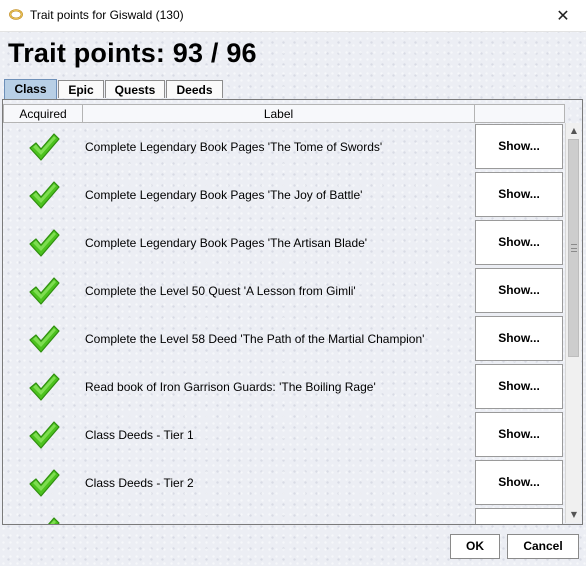 The width and height of the screenshot is (586, 566). What do you see at coordinates (30, 89) in the screenshot?
I see `tab-class: Class` at bounding box center [30, 89].